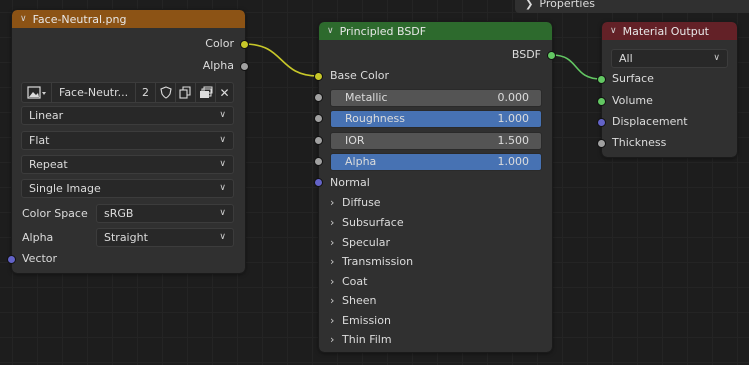 The height and width of the screenshot is (365, 749). What do you see at coordinates (348, 282) in the screenshot?
I see `panel-coat: › Coat` at bounding box center [348, 282].